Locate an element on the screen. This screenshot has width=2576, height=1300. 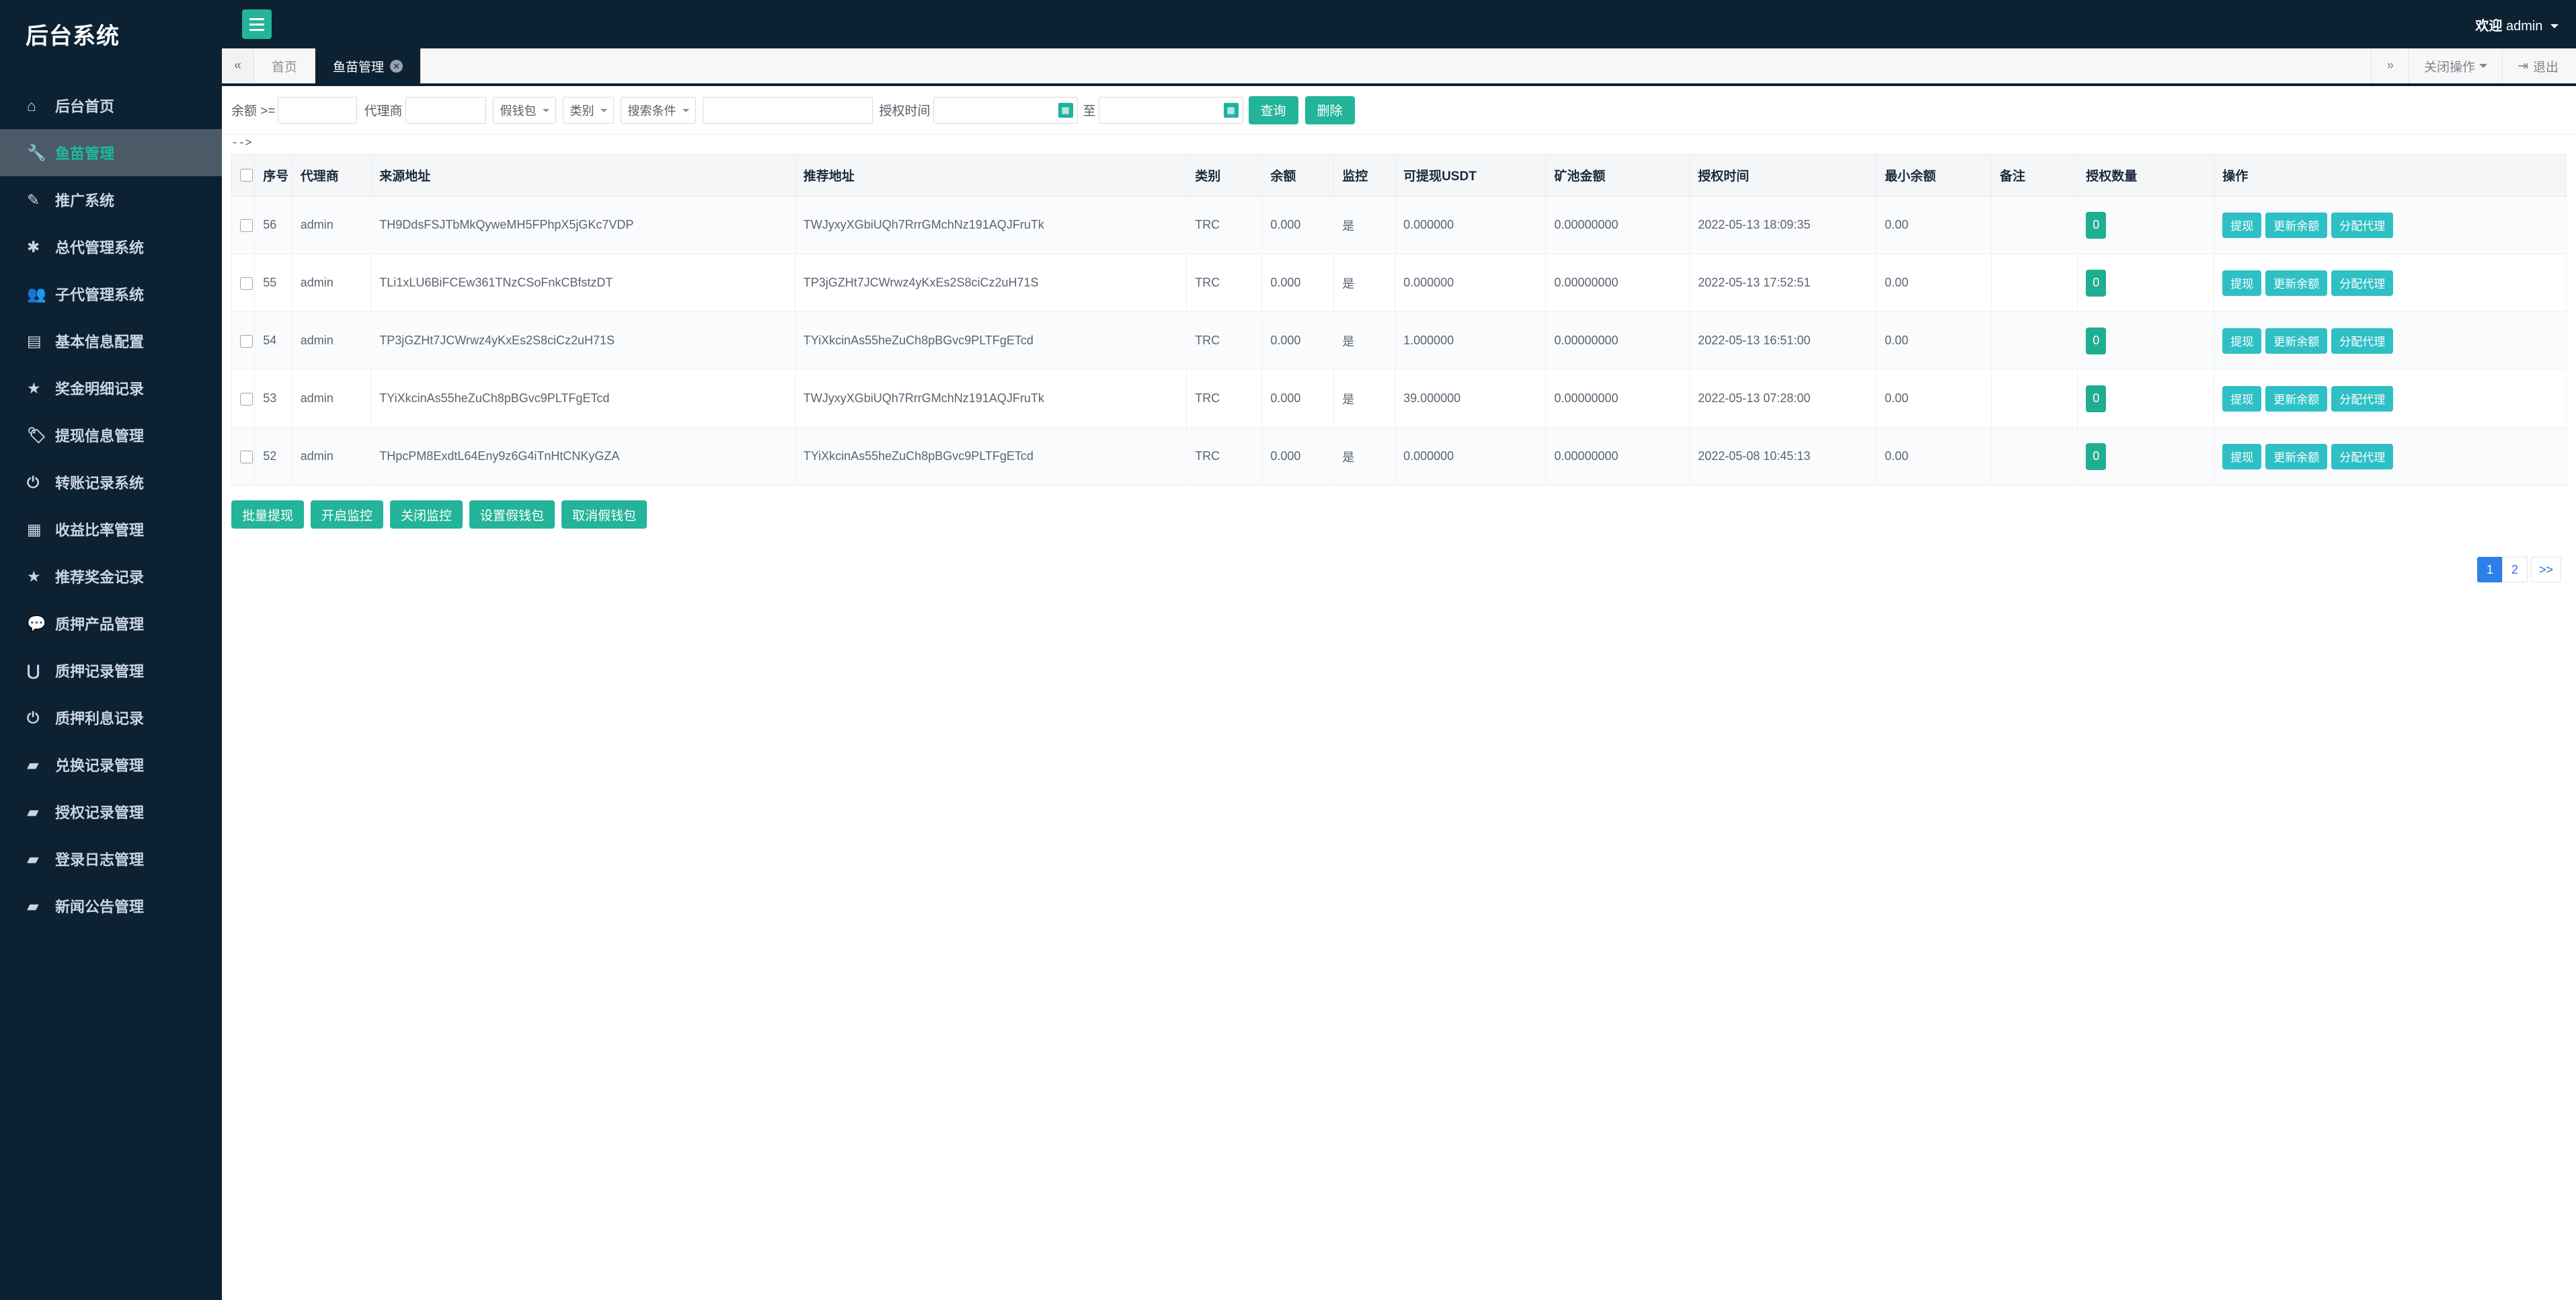
agent-input is located at coordinates (445, 110).